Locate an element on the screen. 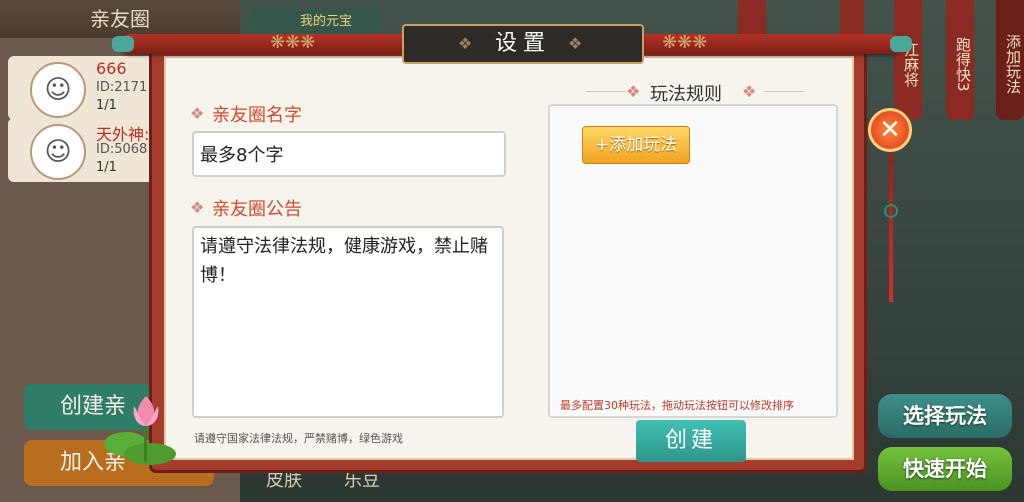 The width and height of the screenshot is (1024, 502). friend-id: ID:5068 is located at coordinates (122, 149).